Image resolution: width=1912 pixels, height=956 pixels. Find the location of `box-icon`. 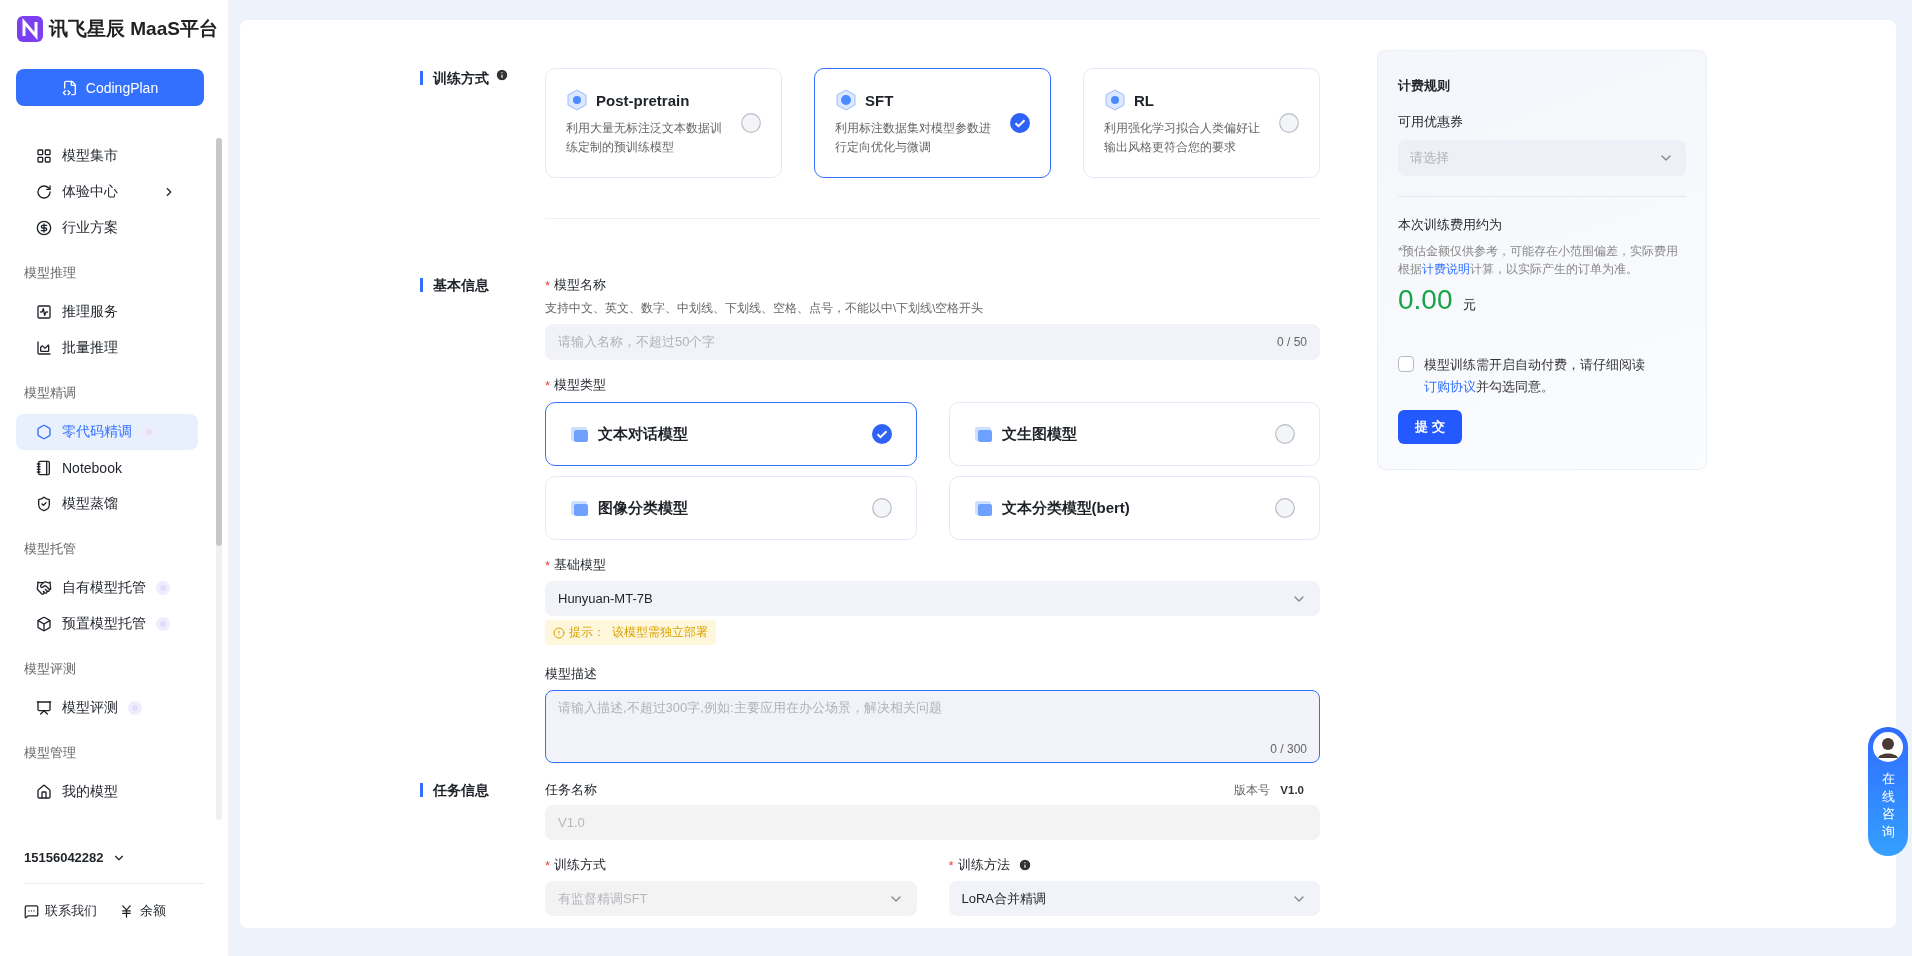

box-icon is located at coordinates (44, 624).